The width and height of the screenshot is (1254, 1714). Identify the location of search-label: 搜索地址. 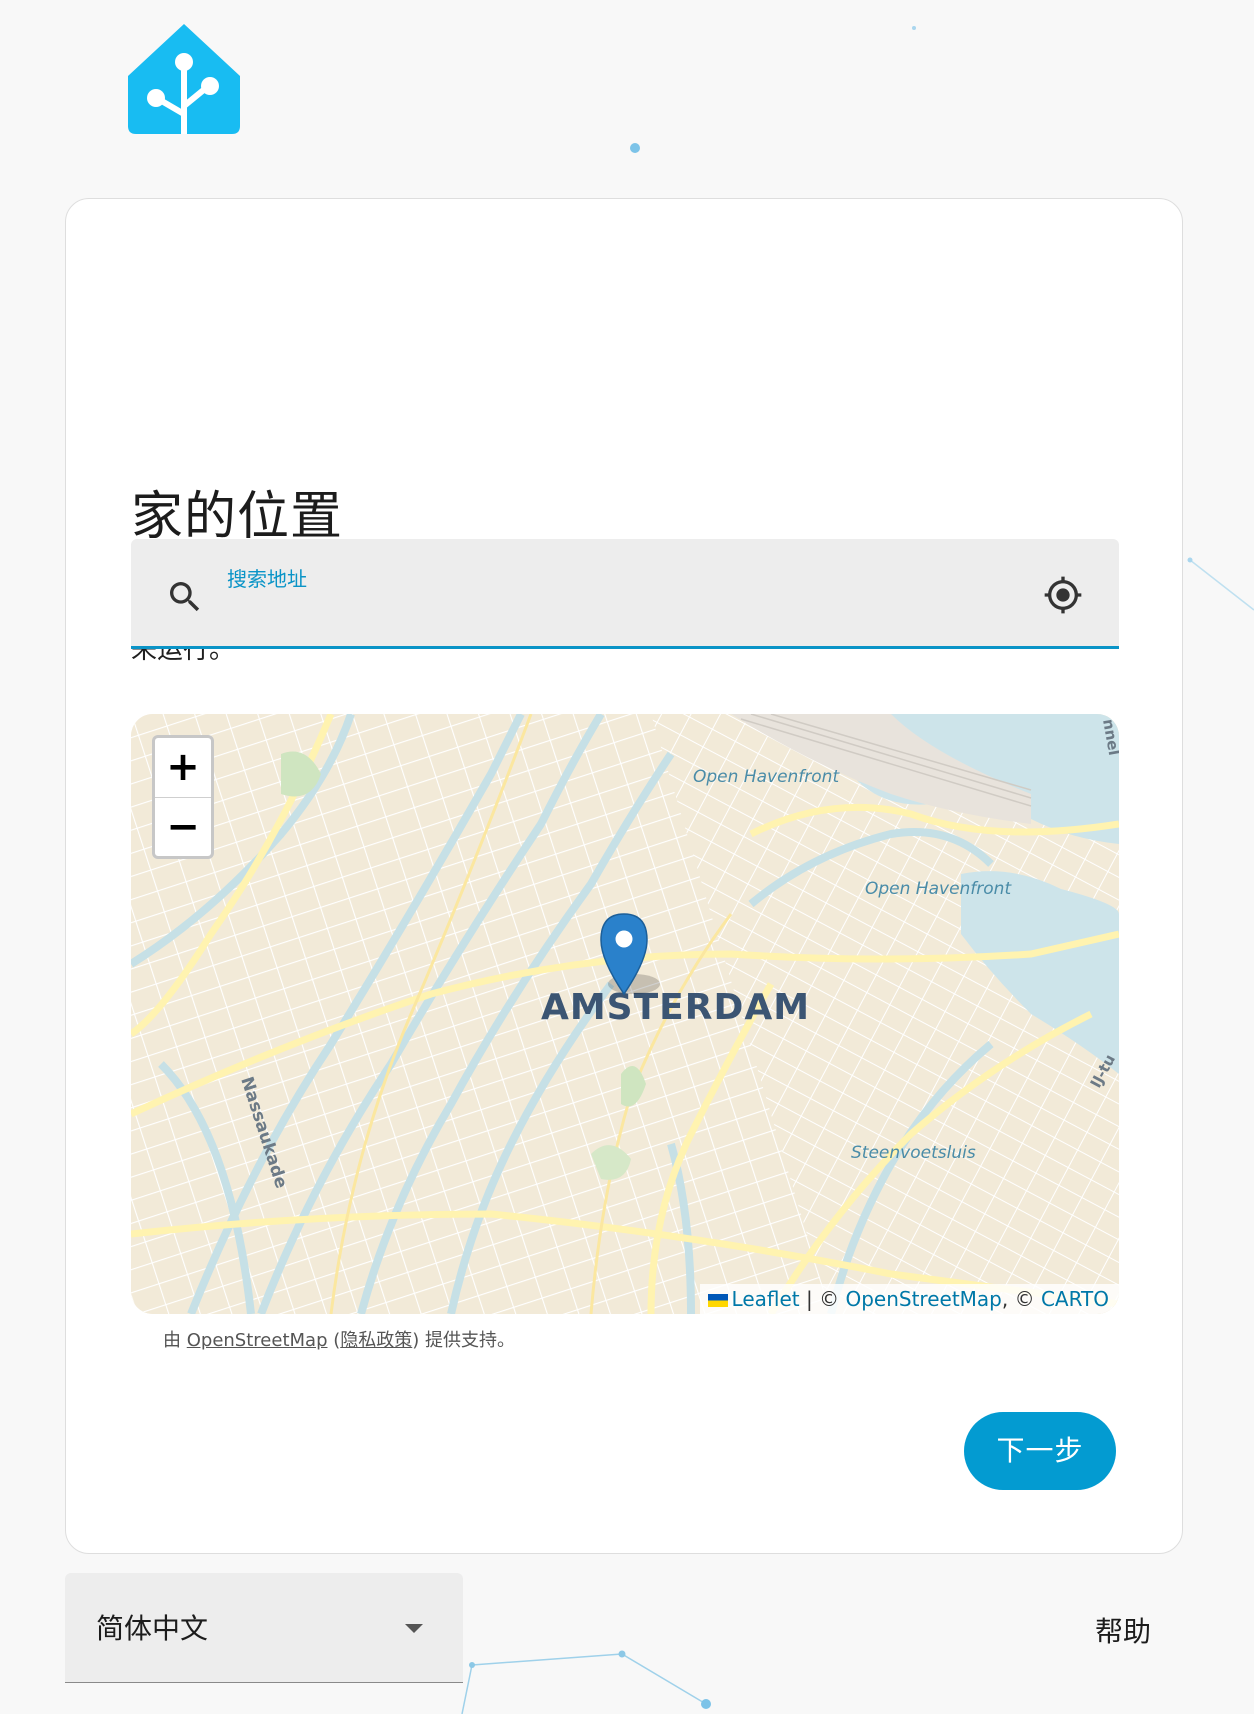
(267, 579).